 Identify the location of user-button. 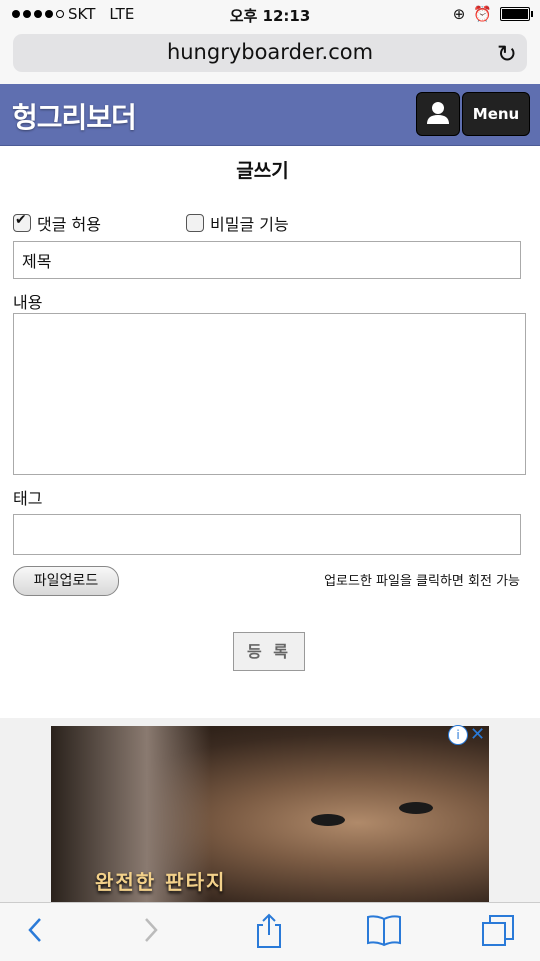
(438, 114).